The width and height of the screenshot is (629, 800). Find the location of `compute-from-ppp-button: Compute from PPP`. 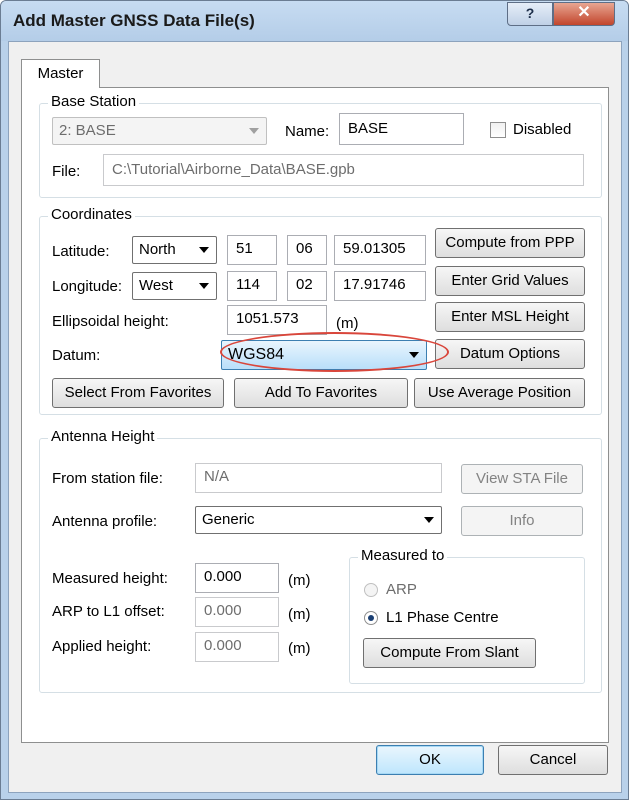

compute-from-ppp-button: Compute from PPP is located at coordinates (510, 243).